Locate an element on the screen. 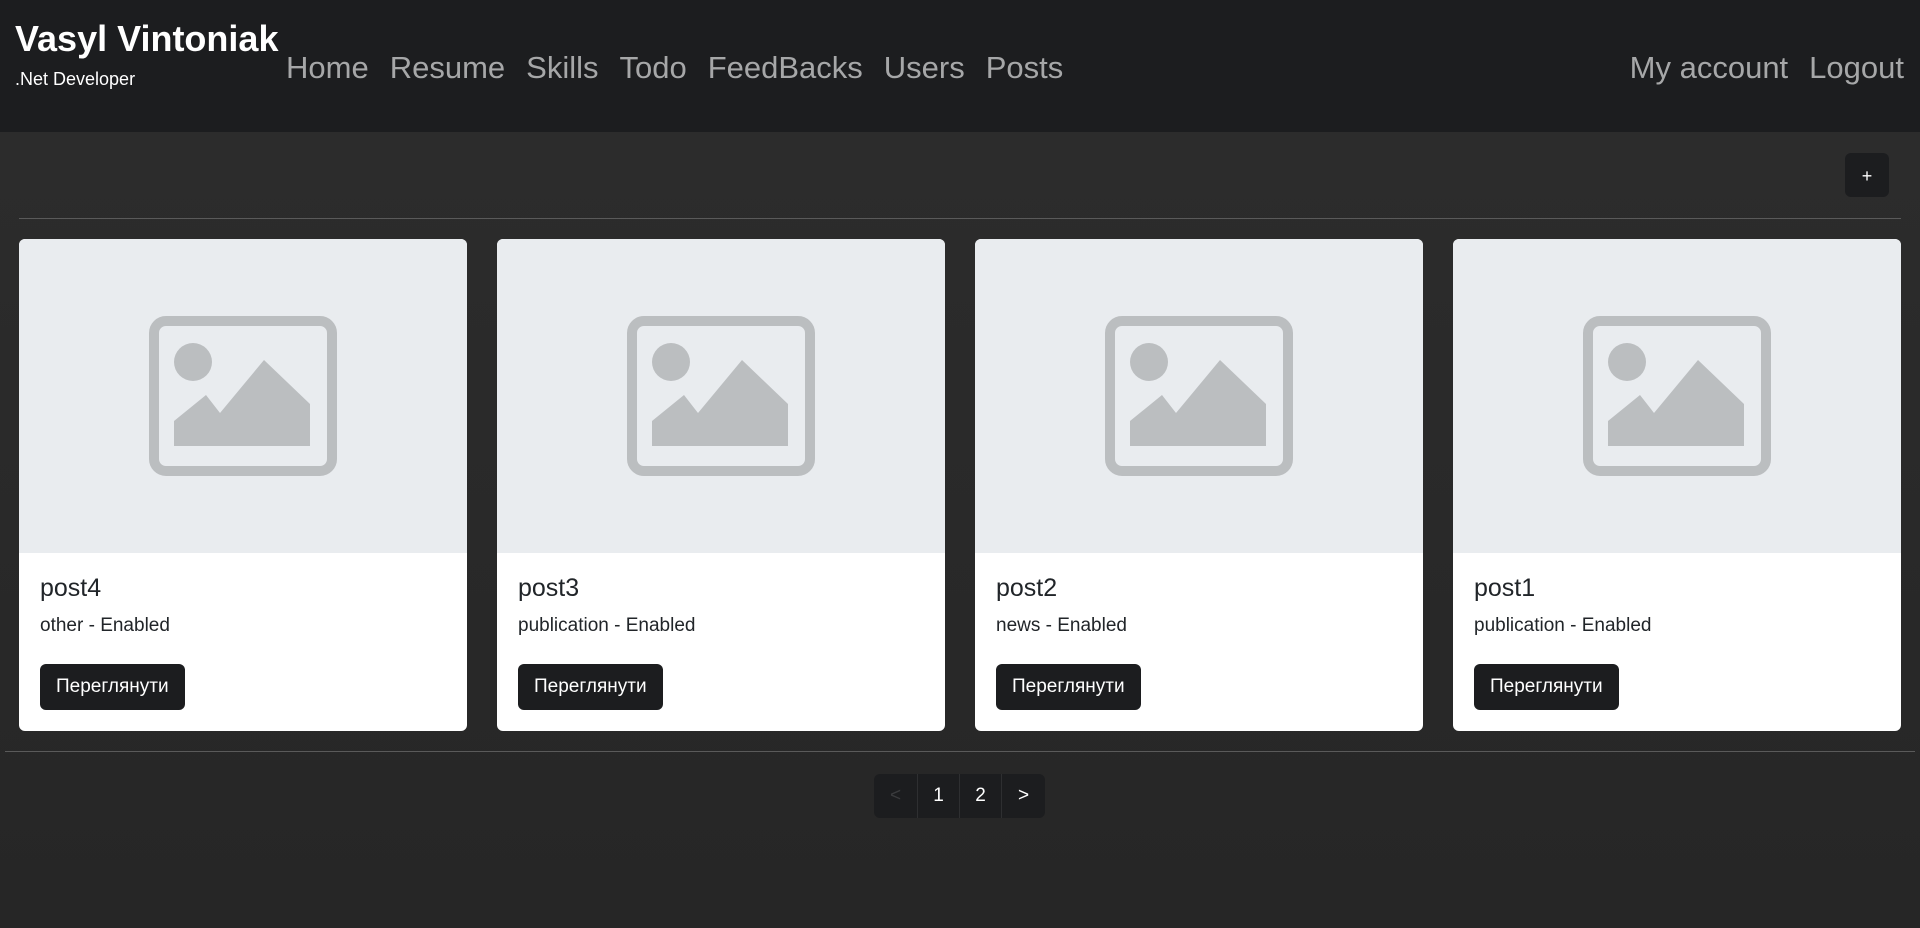 This screenshot has width=1920, height=928. post-card: post4 other - Enabled Переглянути is located at coordinates (243, 485).